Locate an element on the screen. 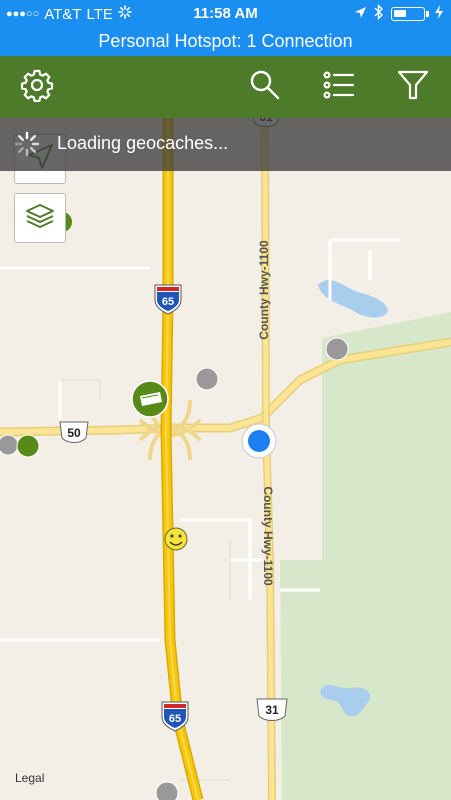  geocache-marker-green is located at coordinates (28, 446).